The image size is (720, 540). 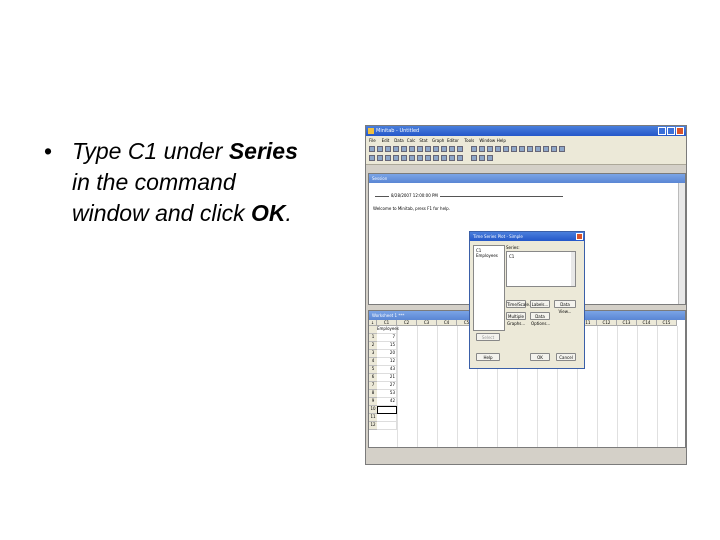 What do you see at coordinates (373, 362) in the screenshot?
I see `row-header: 4` at bounding box center [373, 362].